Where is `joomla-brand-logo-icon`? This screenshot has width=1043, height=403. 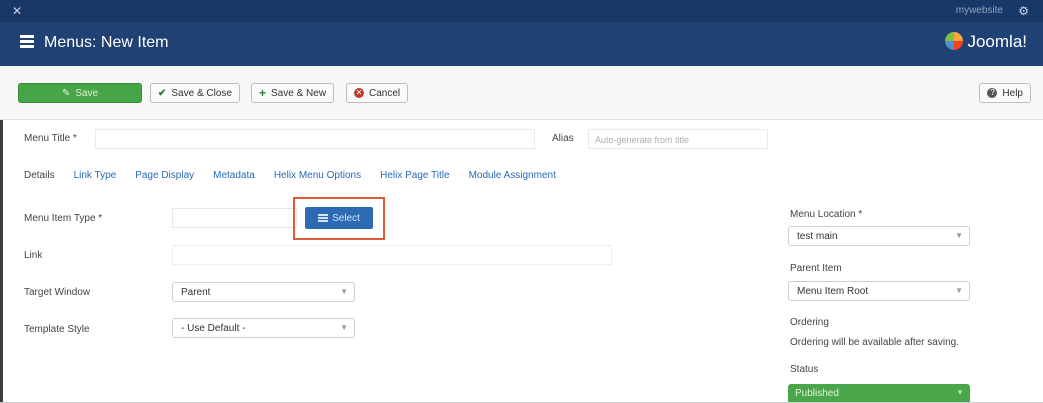
joomla-brand-logo-icon is located at coordinates (954, 41).